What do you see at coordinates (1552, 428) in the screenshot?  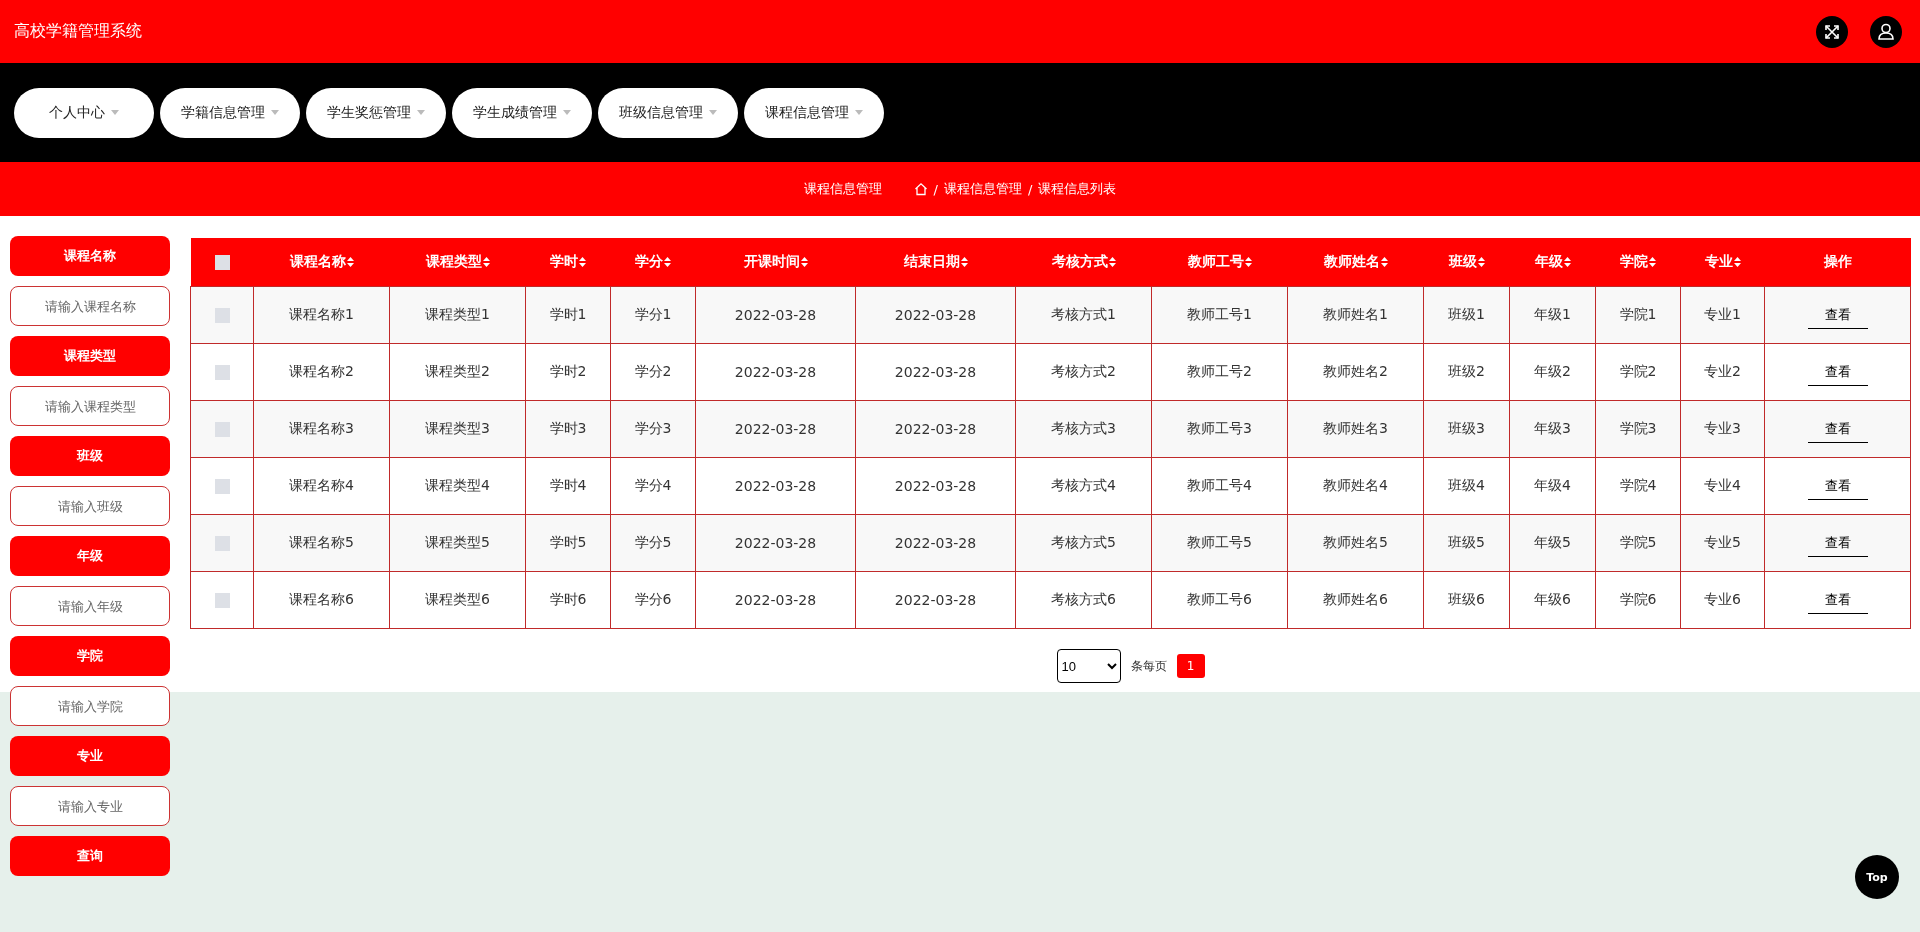 I see `table-cell: 年级3` at bounding box center [1552, 428].